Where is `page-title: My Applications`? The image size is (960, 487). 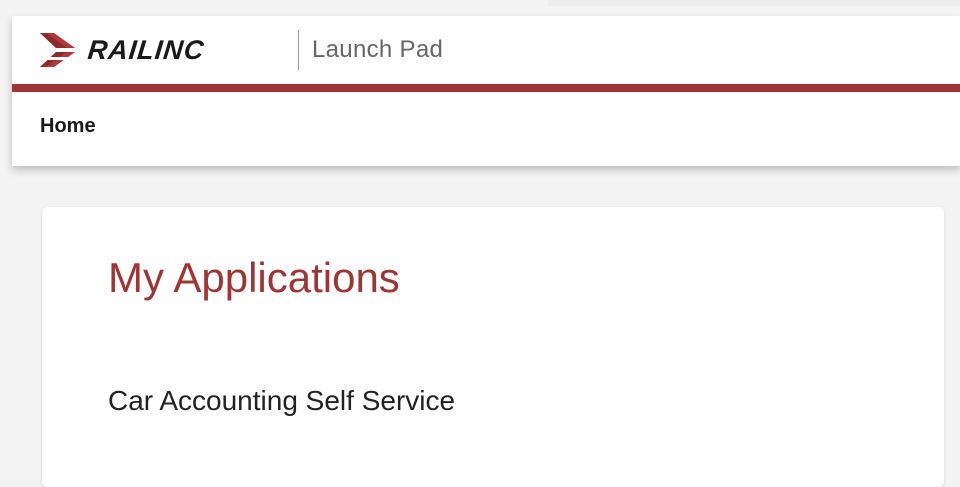
page-title: My Applications is located at coordinates (254, 277).